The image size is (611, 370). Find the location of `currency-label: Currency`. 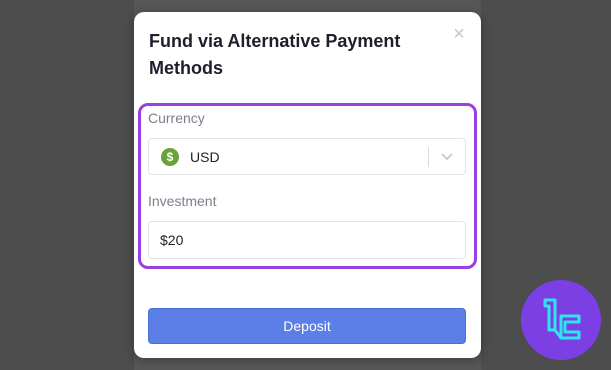

currency-label: Currency is located at coordinates (176, 118).